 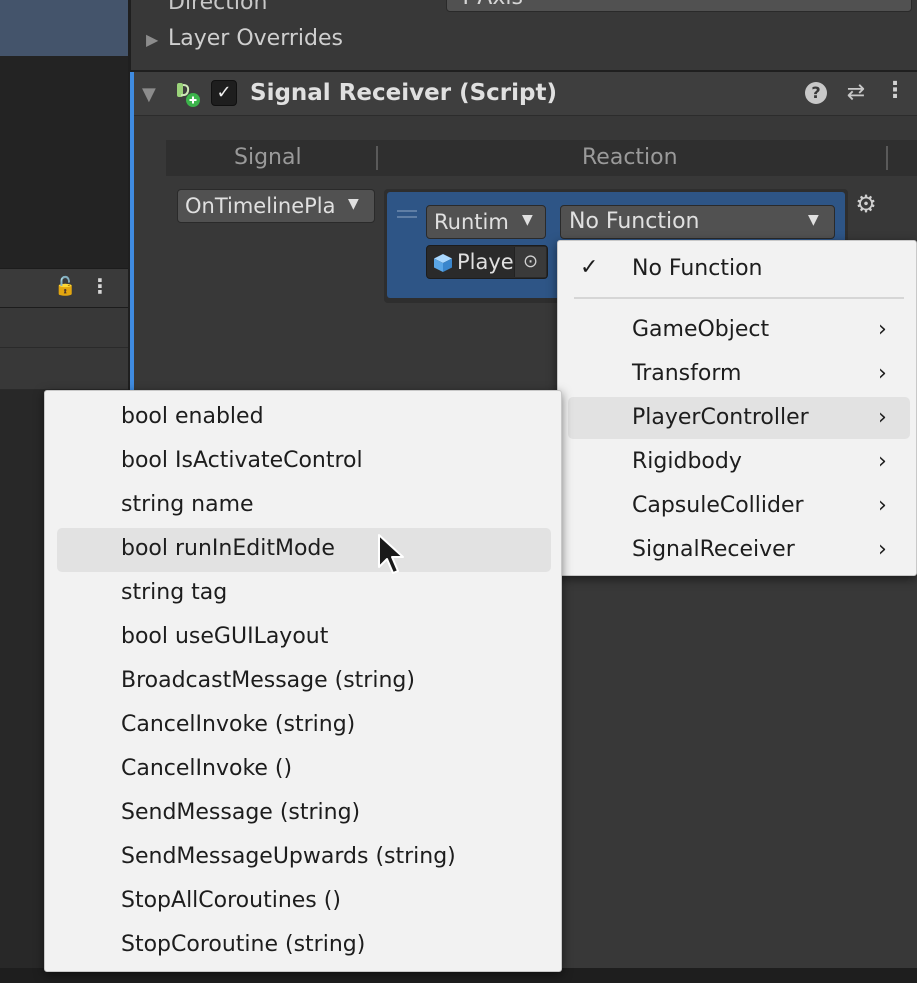 I want to click on menu-item-member: SendMessageUpwards (string), so click(x=288, y=857).